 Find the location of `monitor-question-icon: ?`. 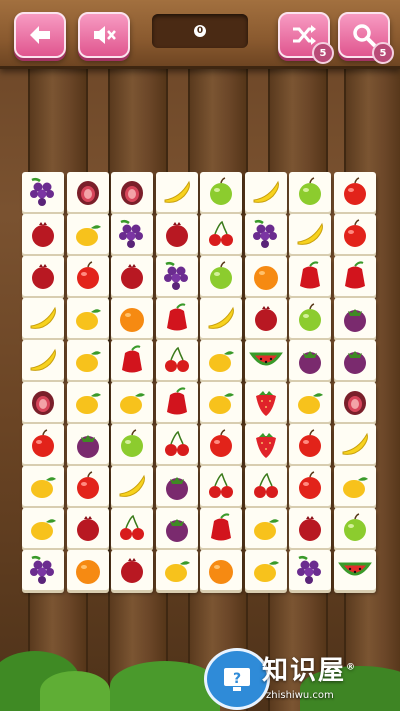

monitor-question-icon: ? is located at coordinates (237, 679).